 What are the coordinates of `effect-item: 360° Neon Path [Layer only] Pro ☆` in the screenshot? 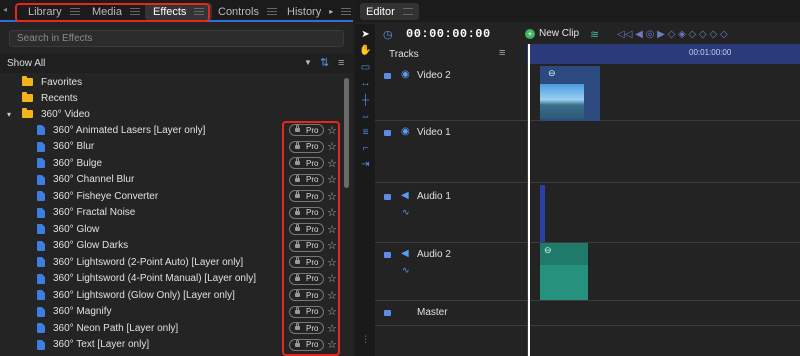 It's located at (170, 328).